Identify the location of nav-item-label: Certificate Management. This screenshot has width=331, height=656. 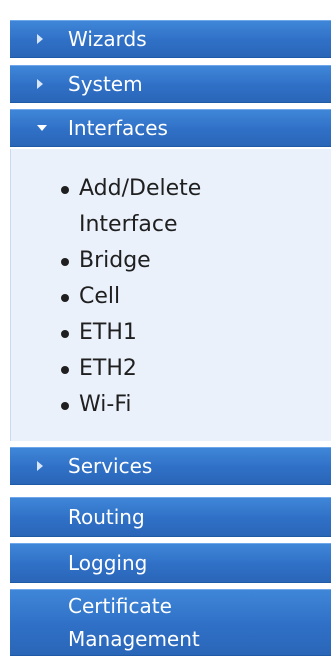
(134, 622).